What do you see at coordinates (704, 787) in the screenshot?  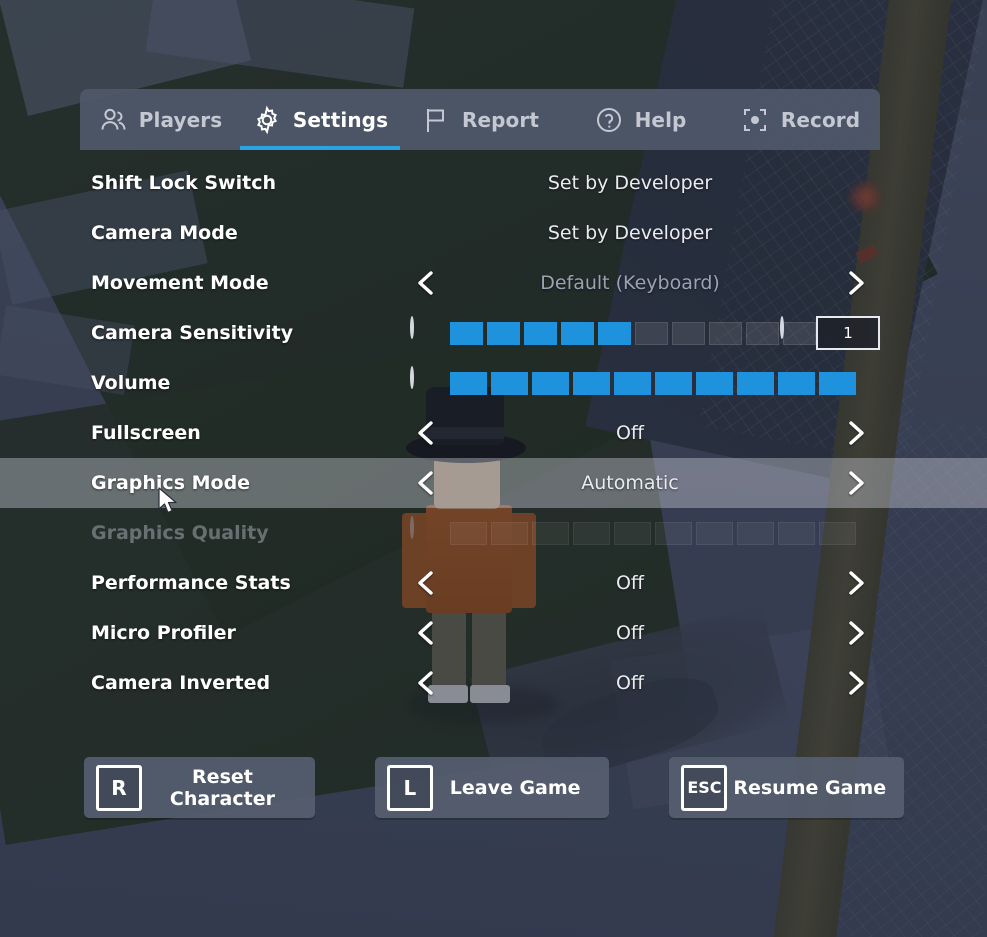 I see `keycap-esc: ESC` at bounding box center [704, 787].